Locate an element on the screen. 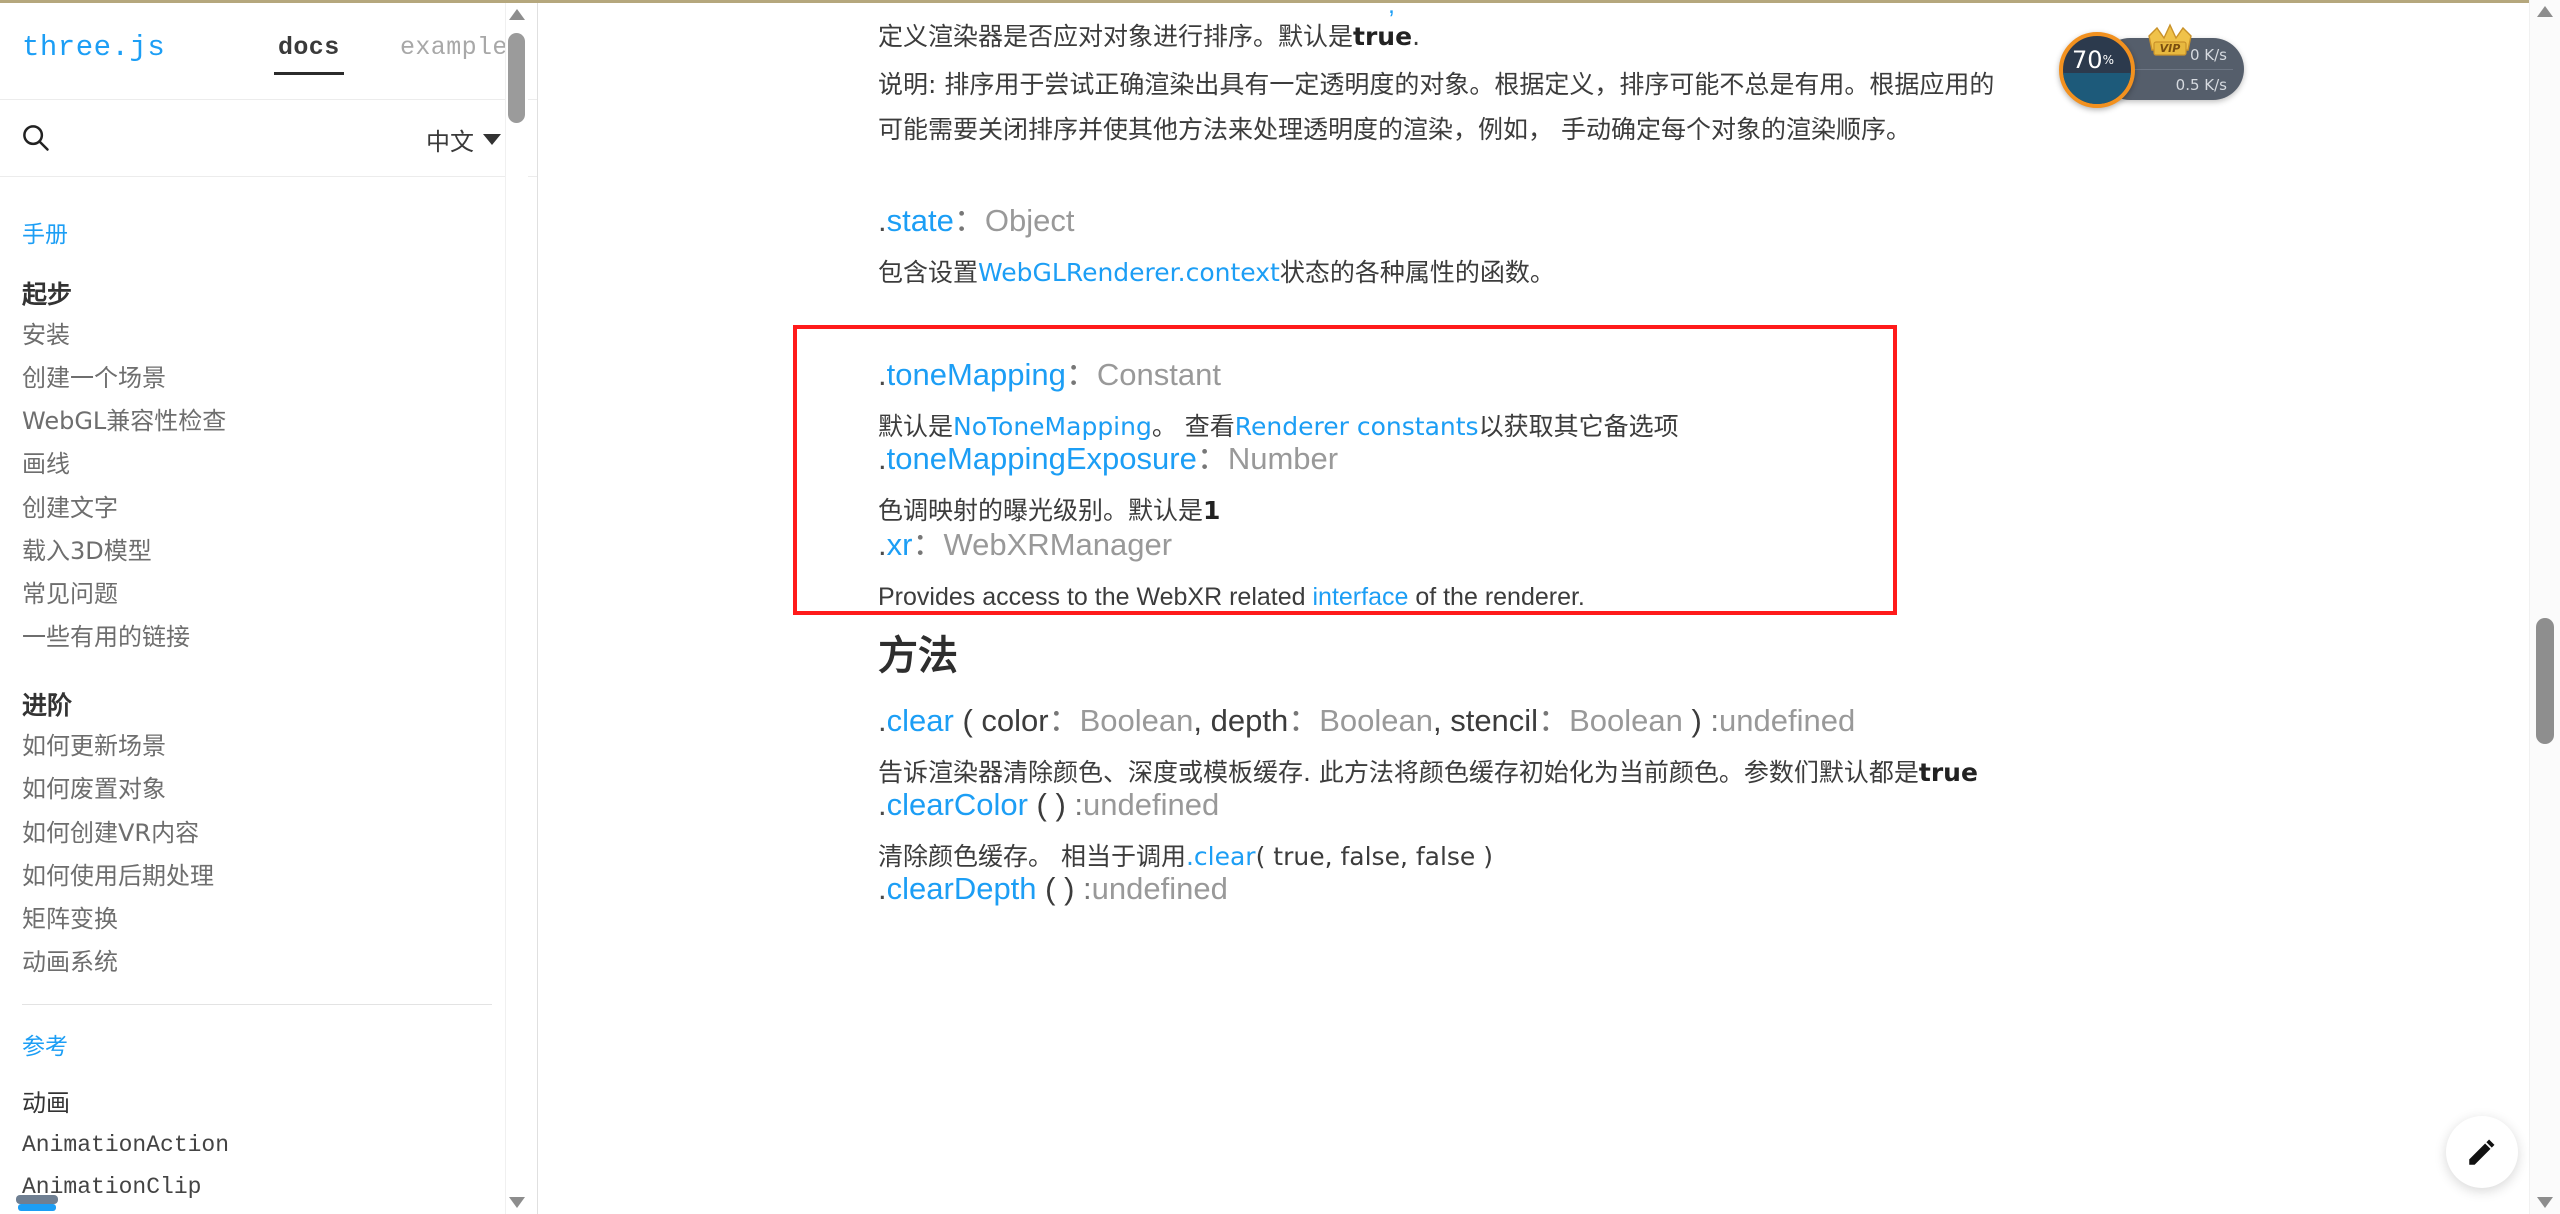  sidebar-item-webgl-compatibility: WebGL兼容性检查 is located at coordinates (279, 421).